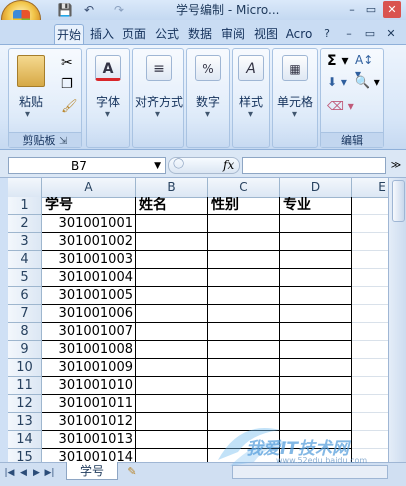 This screenshot has height=486, width=406. I want to click on last-sheet-icon: ▶|, so click(49, 473).